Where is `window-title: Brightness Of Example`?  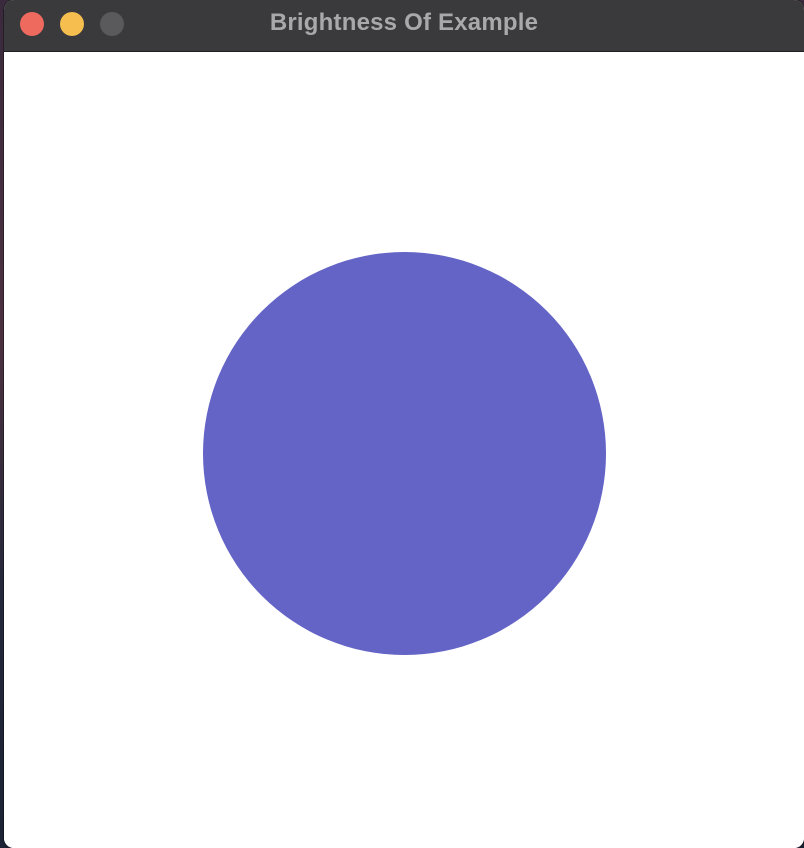 window-title: Brightness Of Example is located at coordinates (404, 22).